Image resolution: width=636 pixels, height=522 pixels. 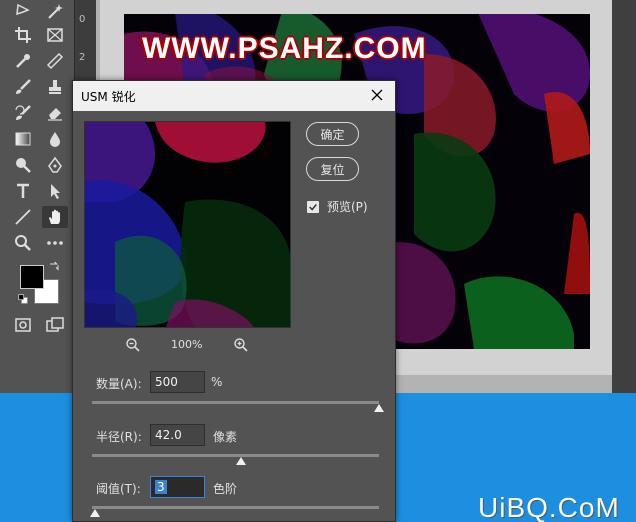 I want to click on radius-slider-thumb, so click(x=241, y=461).